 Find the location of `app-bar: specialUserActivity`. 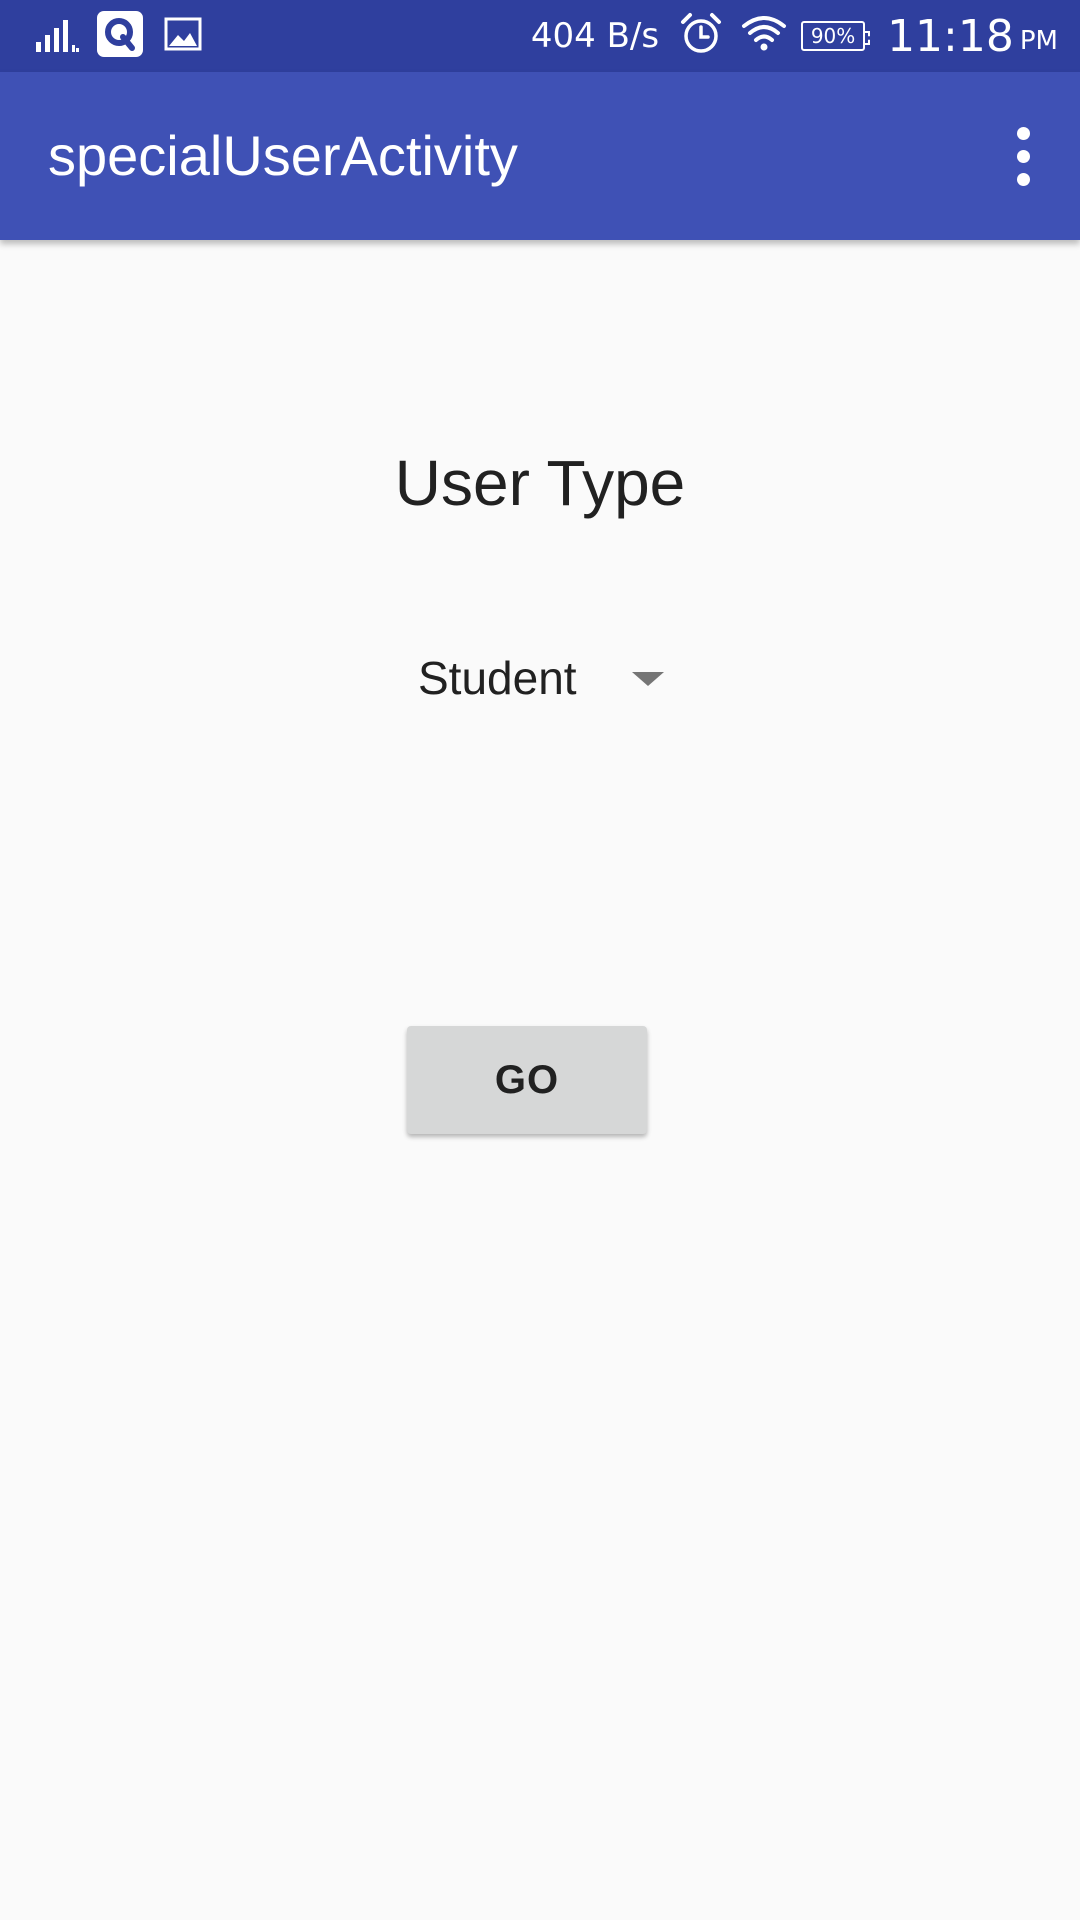

app-bar: specialUserActivity is located at coordinates (540, 156).